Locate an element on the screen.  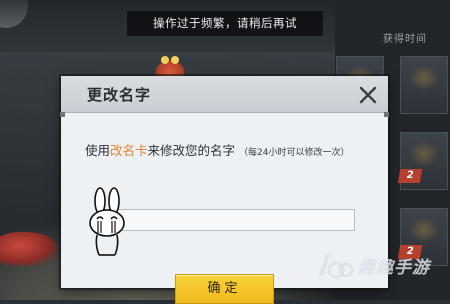
inventory-item is located at coordinates (424, 85).